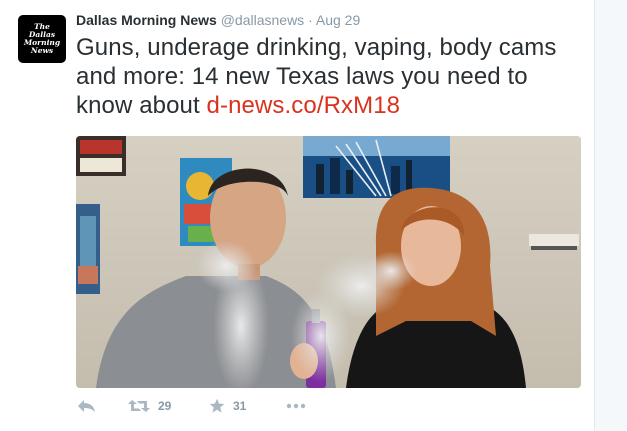 The height and width of the screenshot is (431, 627). Describe the element at coordinates (42, 50) in the screenshot. I see `avatar-text-line: News` at that location.